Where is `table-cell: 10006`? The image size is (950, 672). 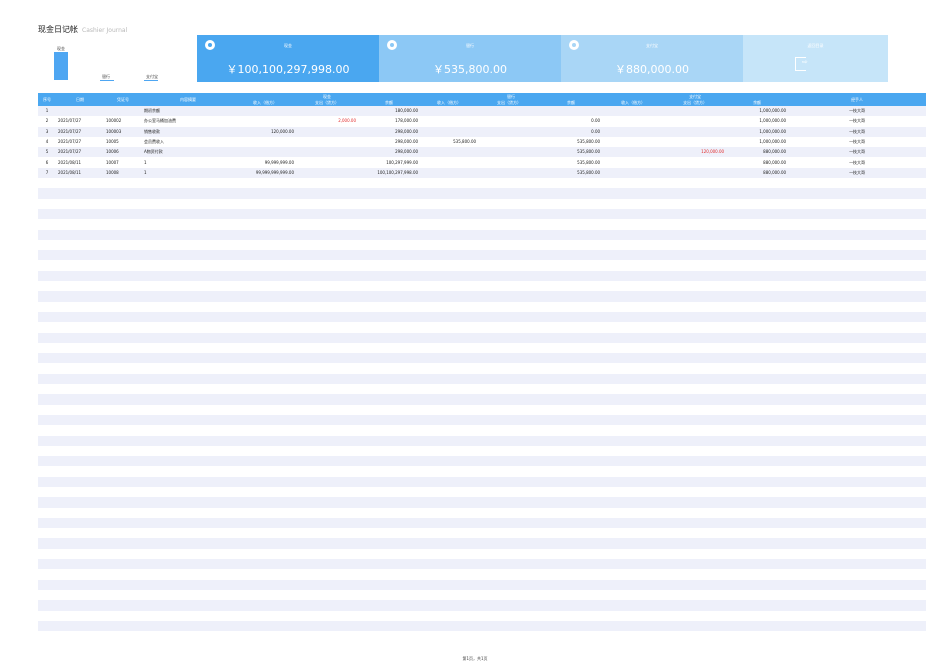 table-cell: 10006 is located at coordinates (123, 152).